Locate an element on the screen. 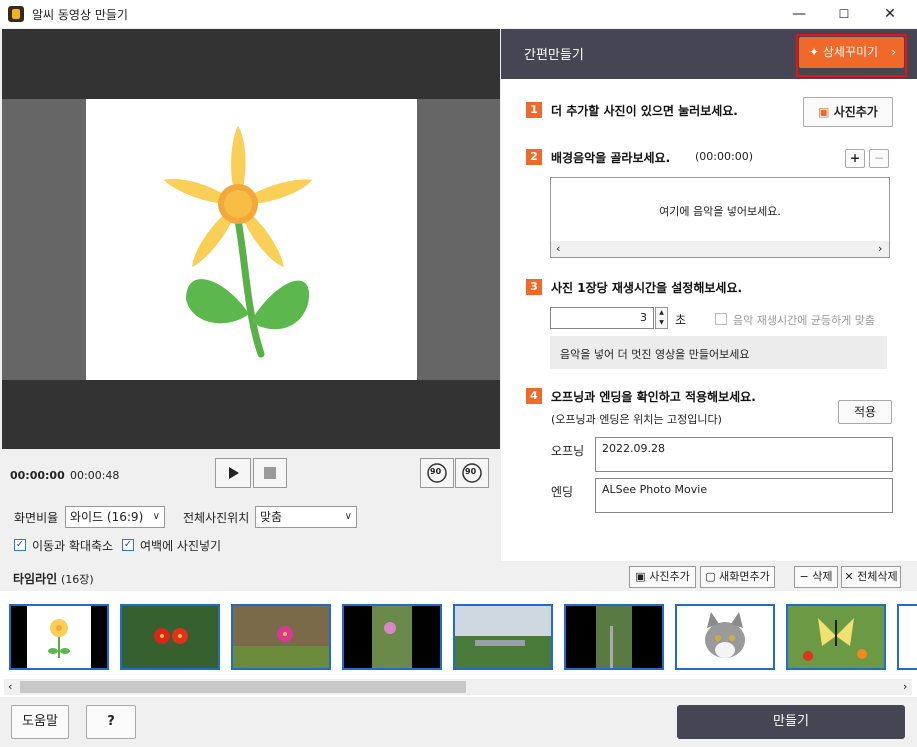  pink-cosmos-photo is located at coordinates (281, 637).